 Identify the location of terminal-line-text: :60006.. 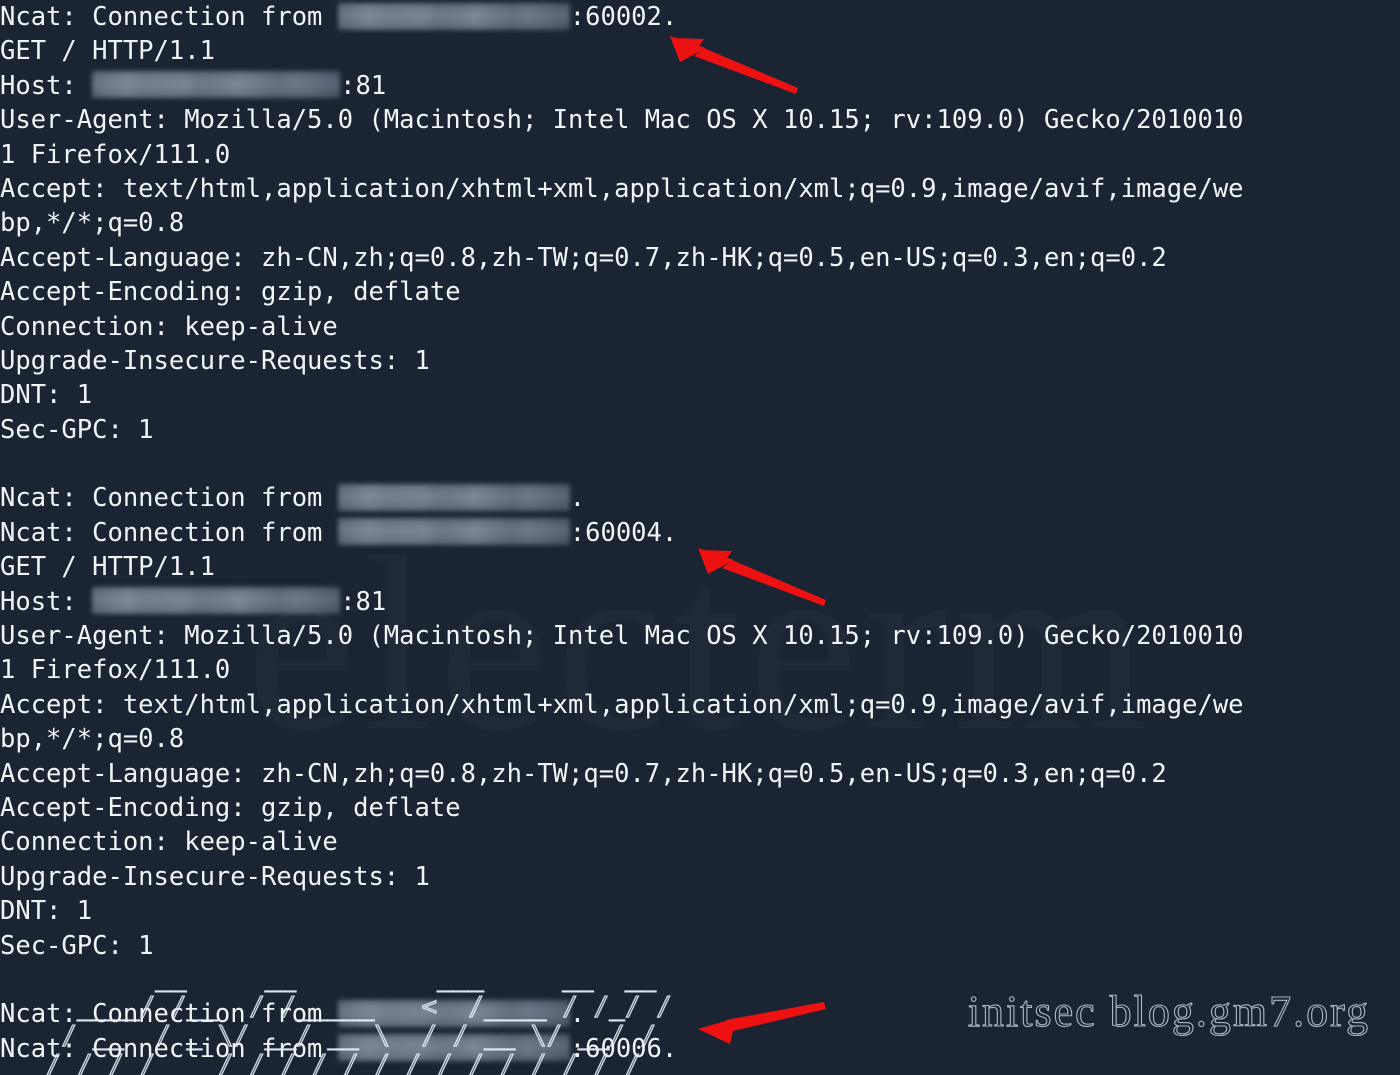
(623, 1048).